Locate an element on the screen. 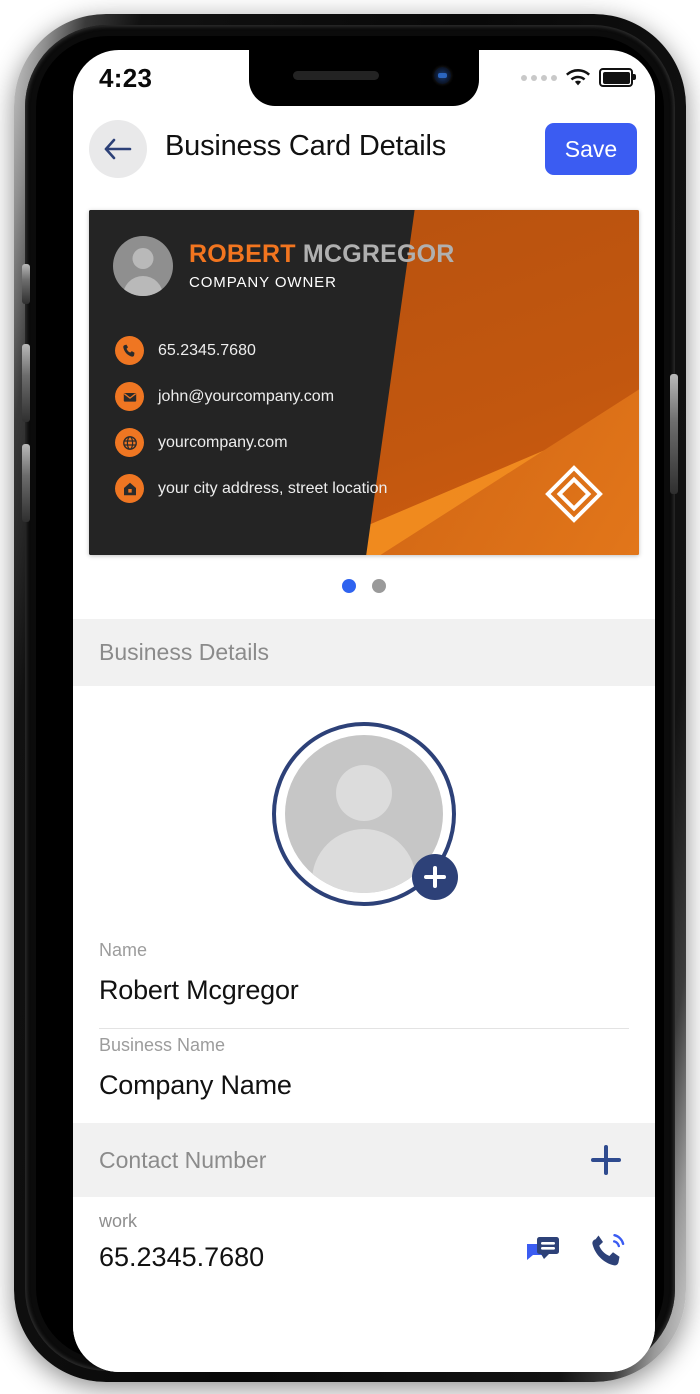  card-contact-text: your city address, street location is located at coordinates (273, 488).